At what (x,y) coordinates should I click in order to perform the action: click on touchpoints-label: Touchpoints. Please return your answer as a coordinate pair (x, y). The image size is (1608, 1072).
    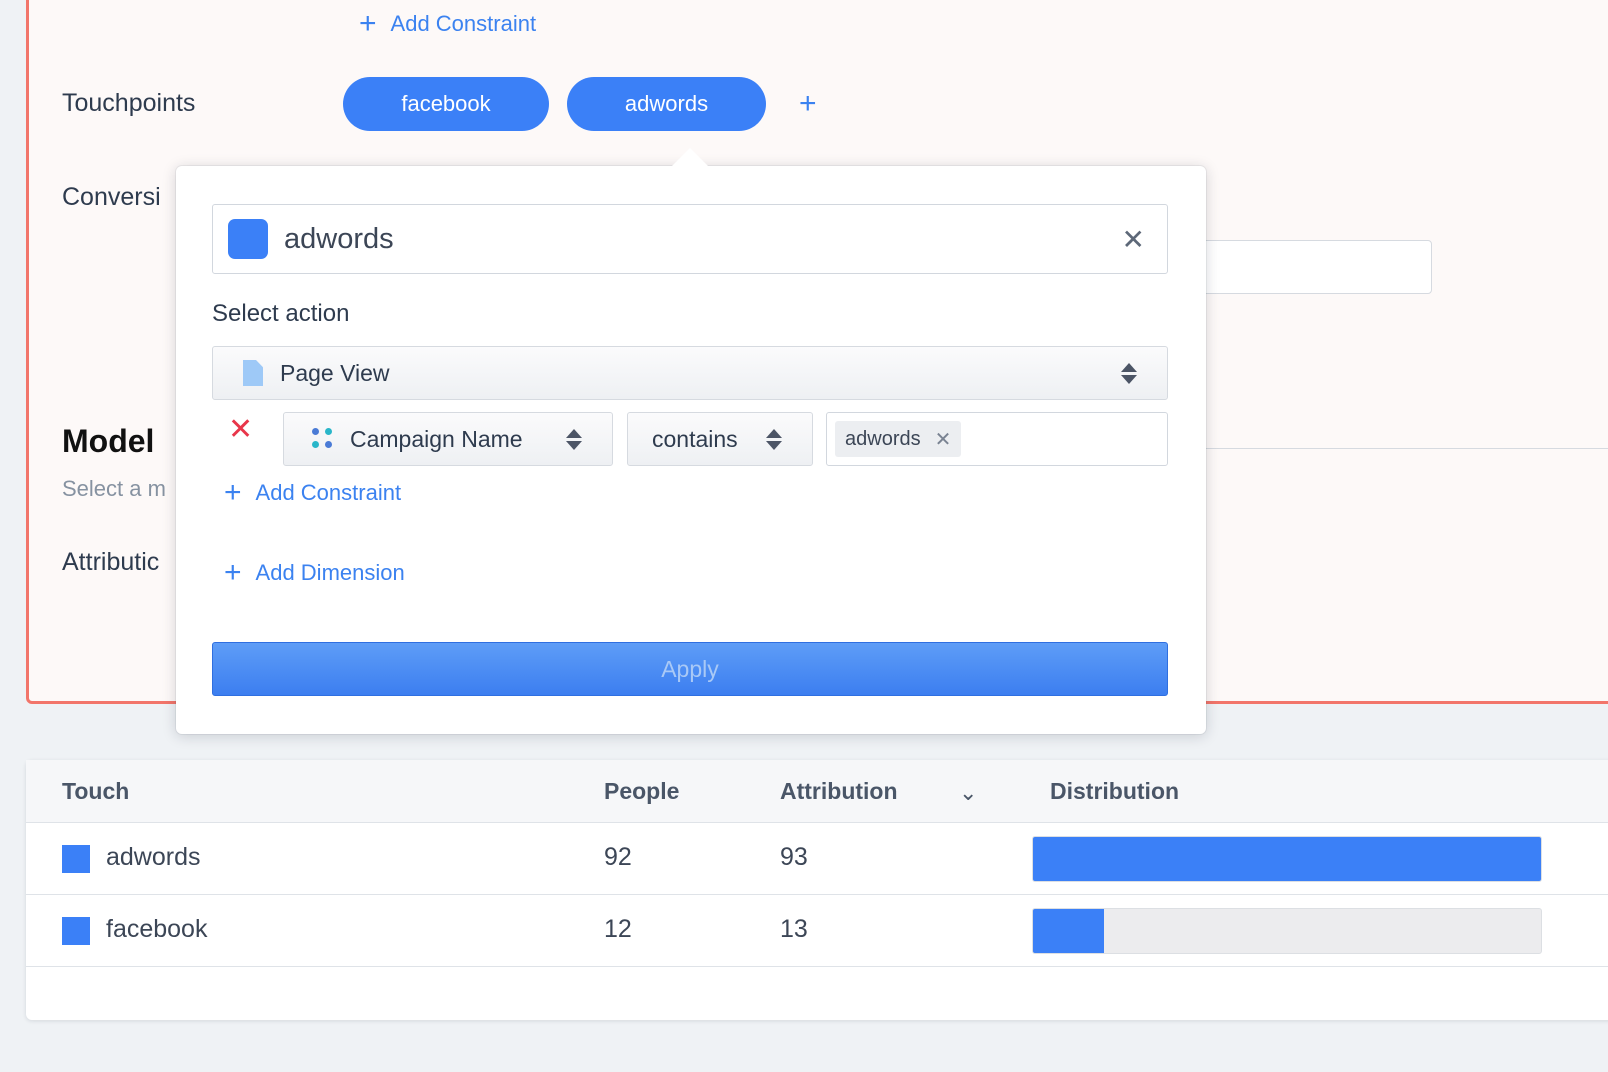
    Looking at the image, I should click on (129, 103).